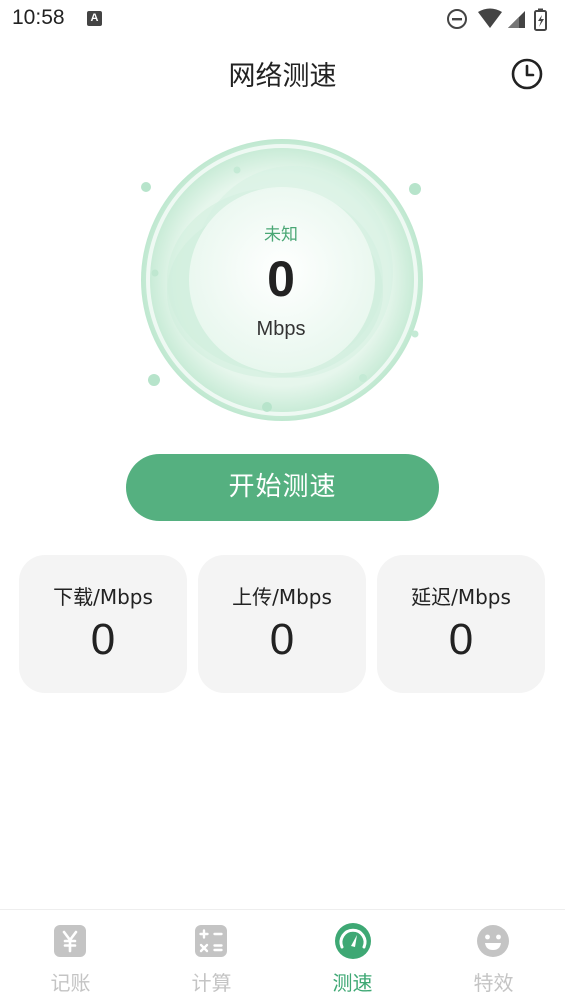 Image resolution: width=565 pixels, height=1004 pixels. Describe the element at coordinates (211, 941) in the screenshot. I see `calculator-icon` at that location.